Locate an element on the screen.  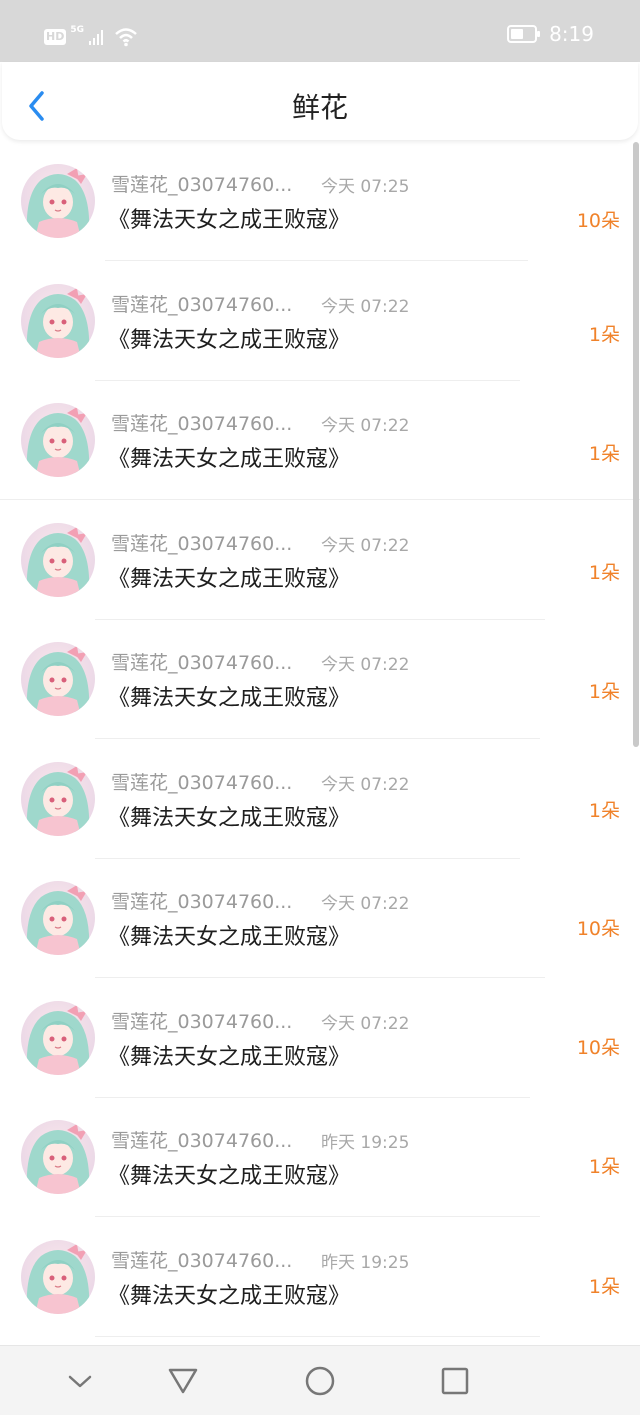
page-title: 鲜花 is located at coordinates (319, 107).